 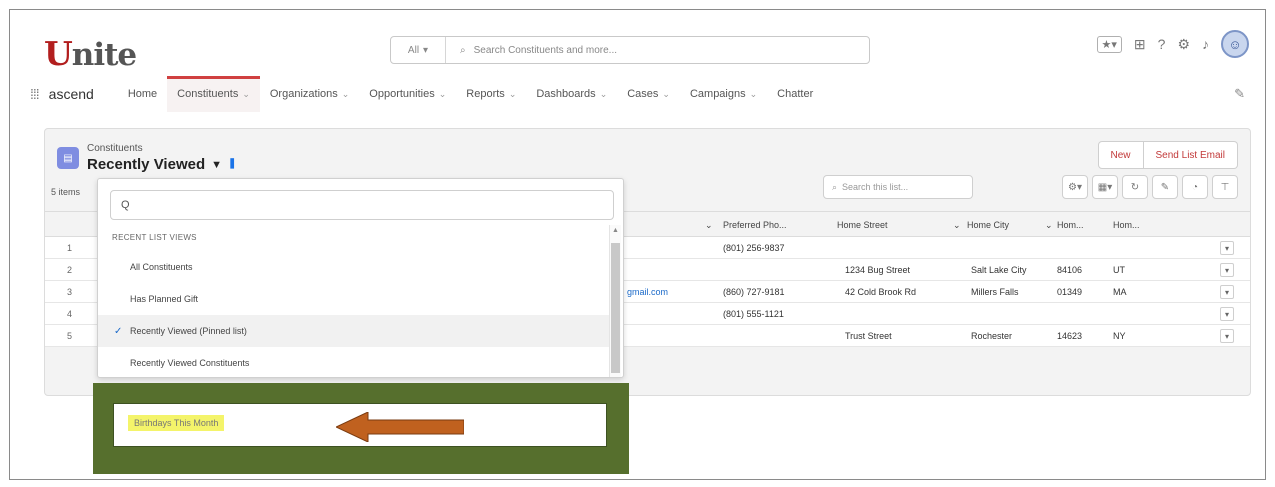 What do you see at coordinates (1109, 44) in the screenshot?
I see `favorites-icon: ★▾` at bounding box center [1109, 44].